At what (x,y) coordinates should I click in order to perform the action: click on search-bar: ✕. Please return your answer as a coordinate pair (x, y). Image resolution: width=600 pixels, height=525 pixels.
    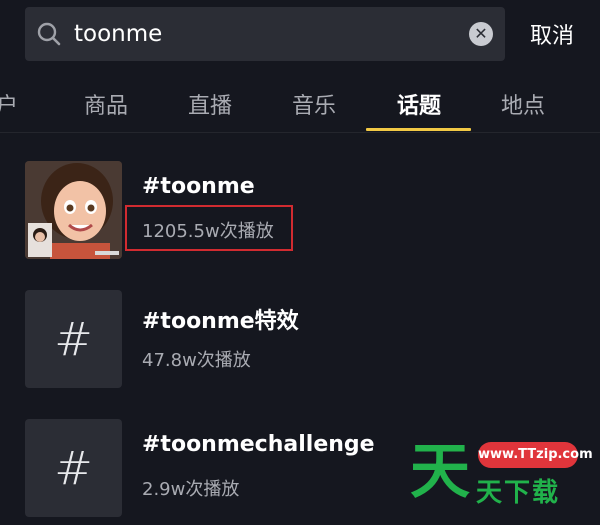
    Looking at the image, I should click on (265, 34).